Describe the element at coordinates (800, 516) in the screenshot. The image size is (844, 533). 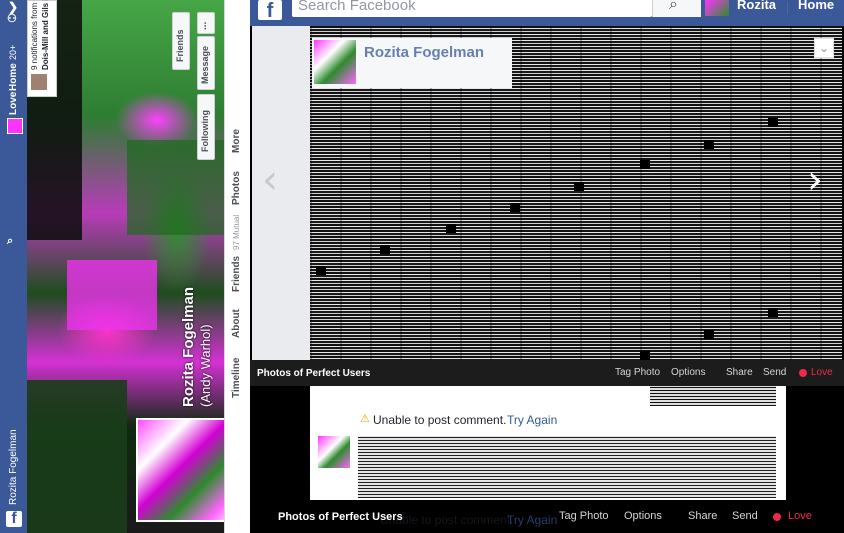
I see `love-reaction-link-bottom: Love` at that location.